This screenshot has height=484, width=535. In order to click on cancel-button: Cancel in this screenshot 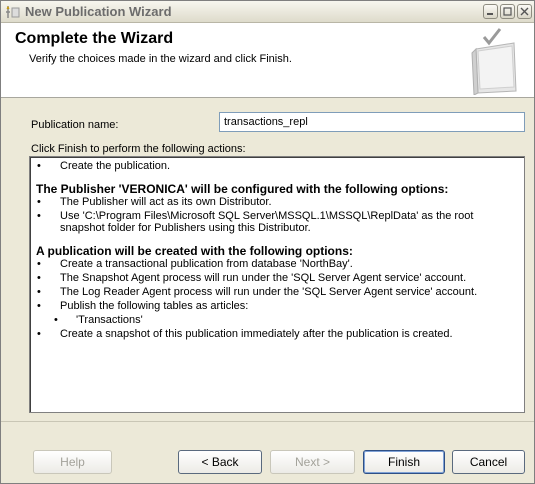, I will do `click(488, 462)`.